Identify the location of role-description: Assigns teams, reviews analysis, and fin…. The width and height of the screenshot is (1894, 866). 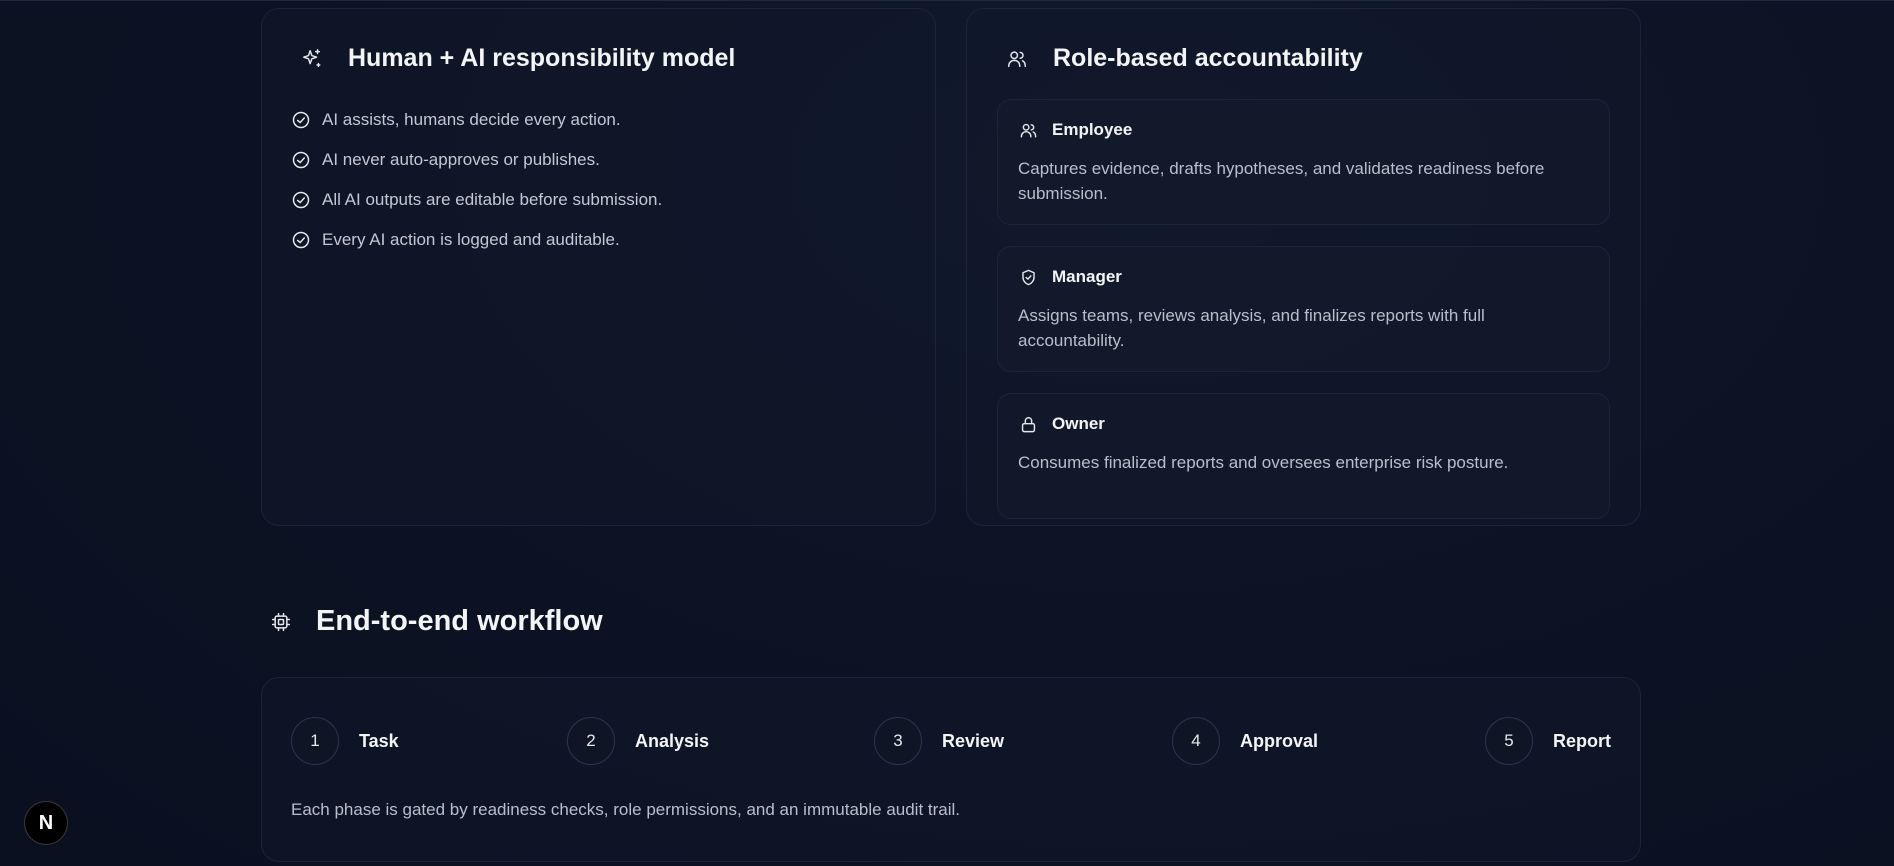
(1251, 328).